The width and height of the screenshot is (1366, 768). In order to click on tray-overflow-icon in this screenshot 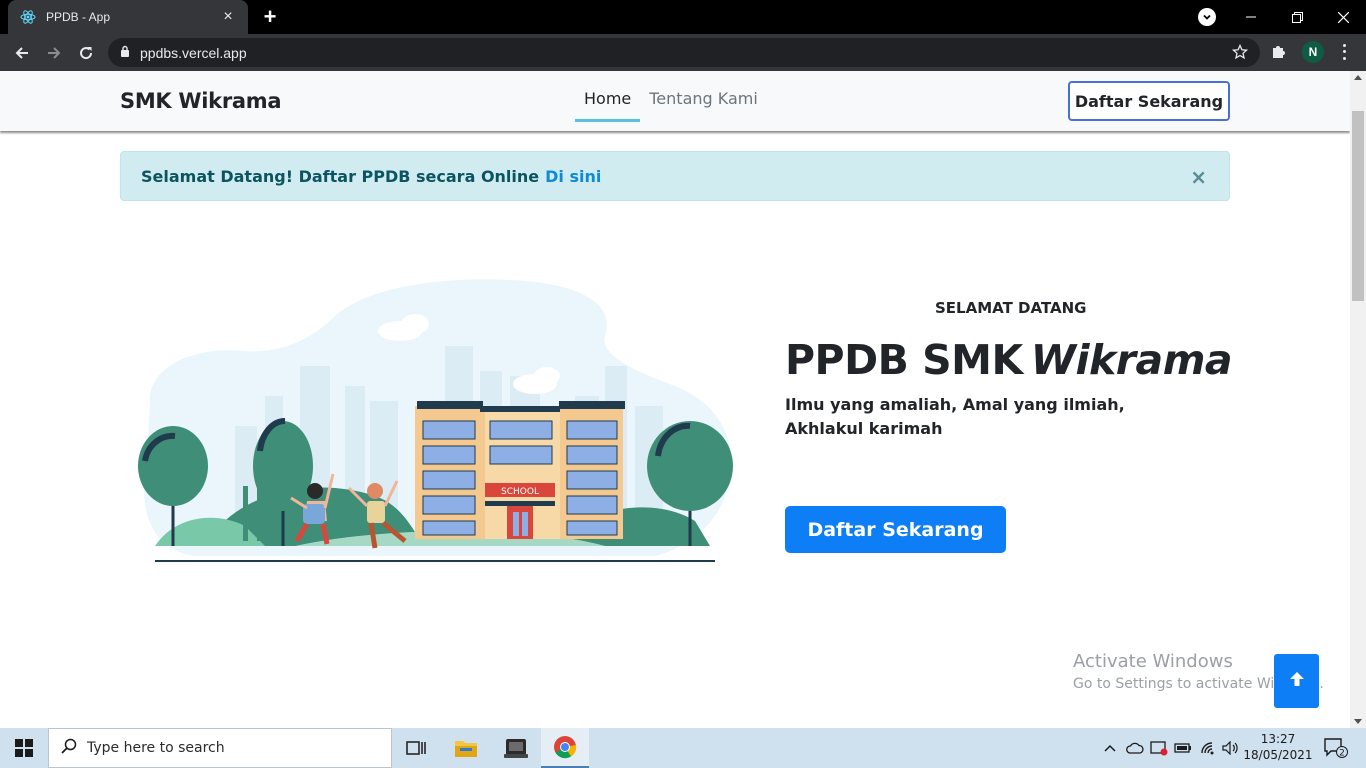, I will do `click(1110, 748)`.